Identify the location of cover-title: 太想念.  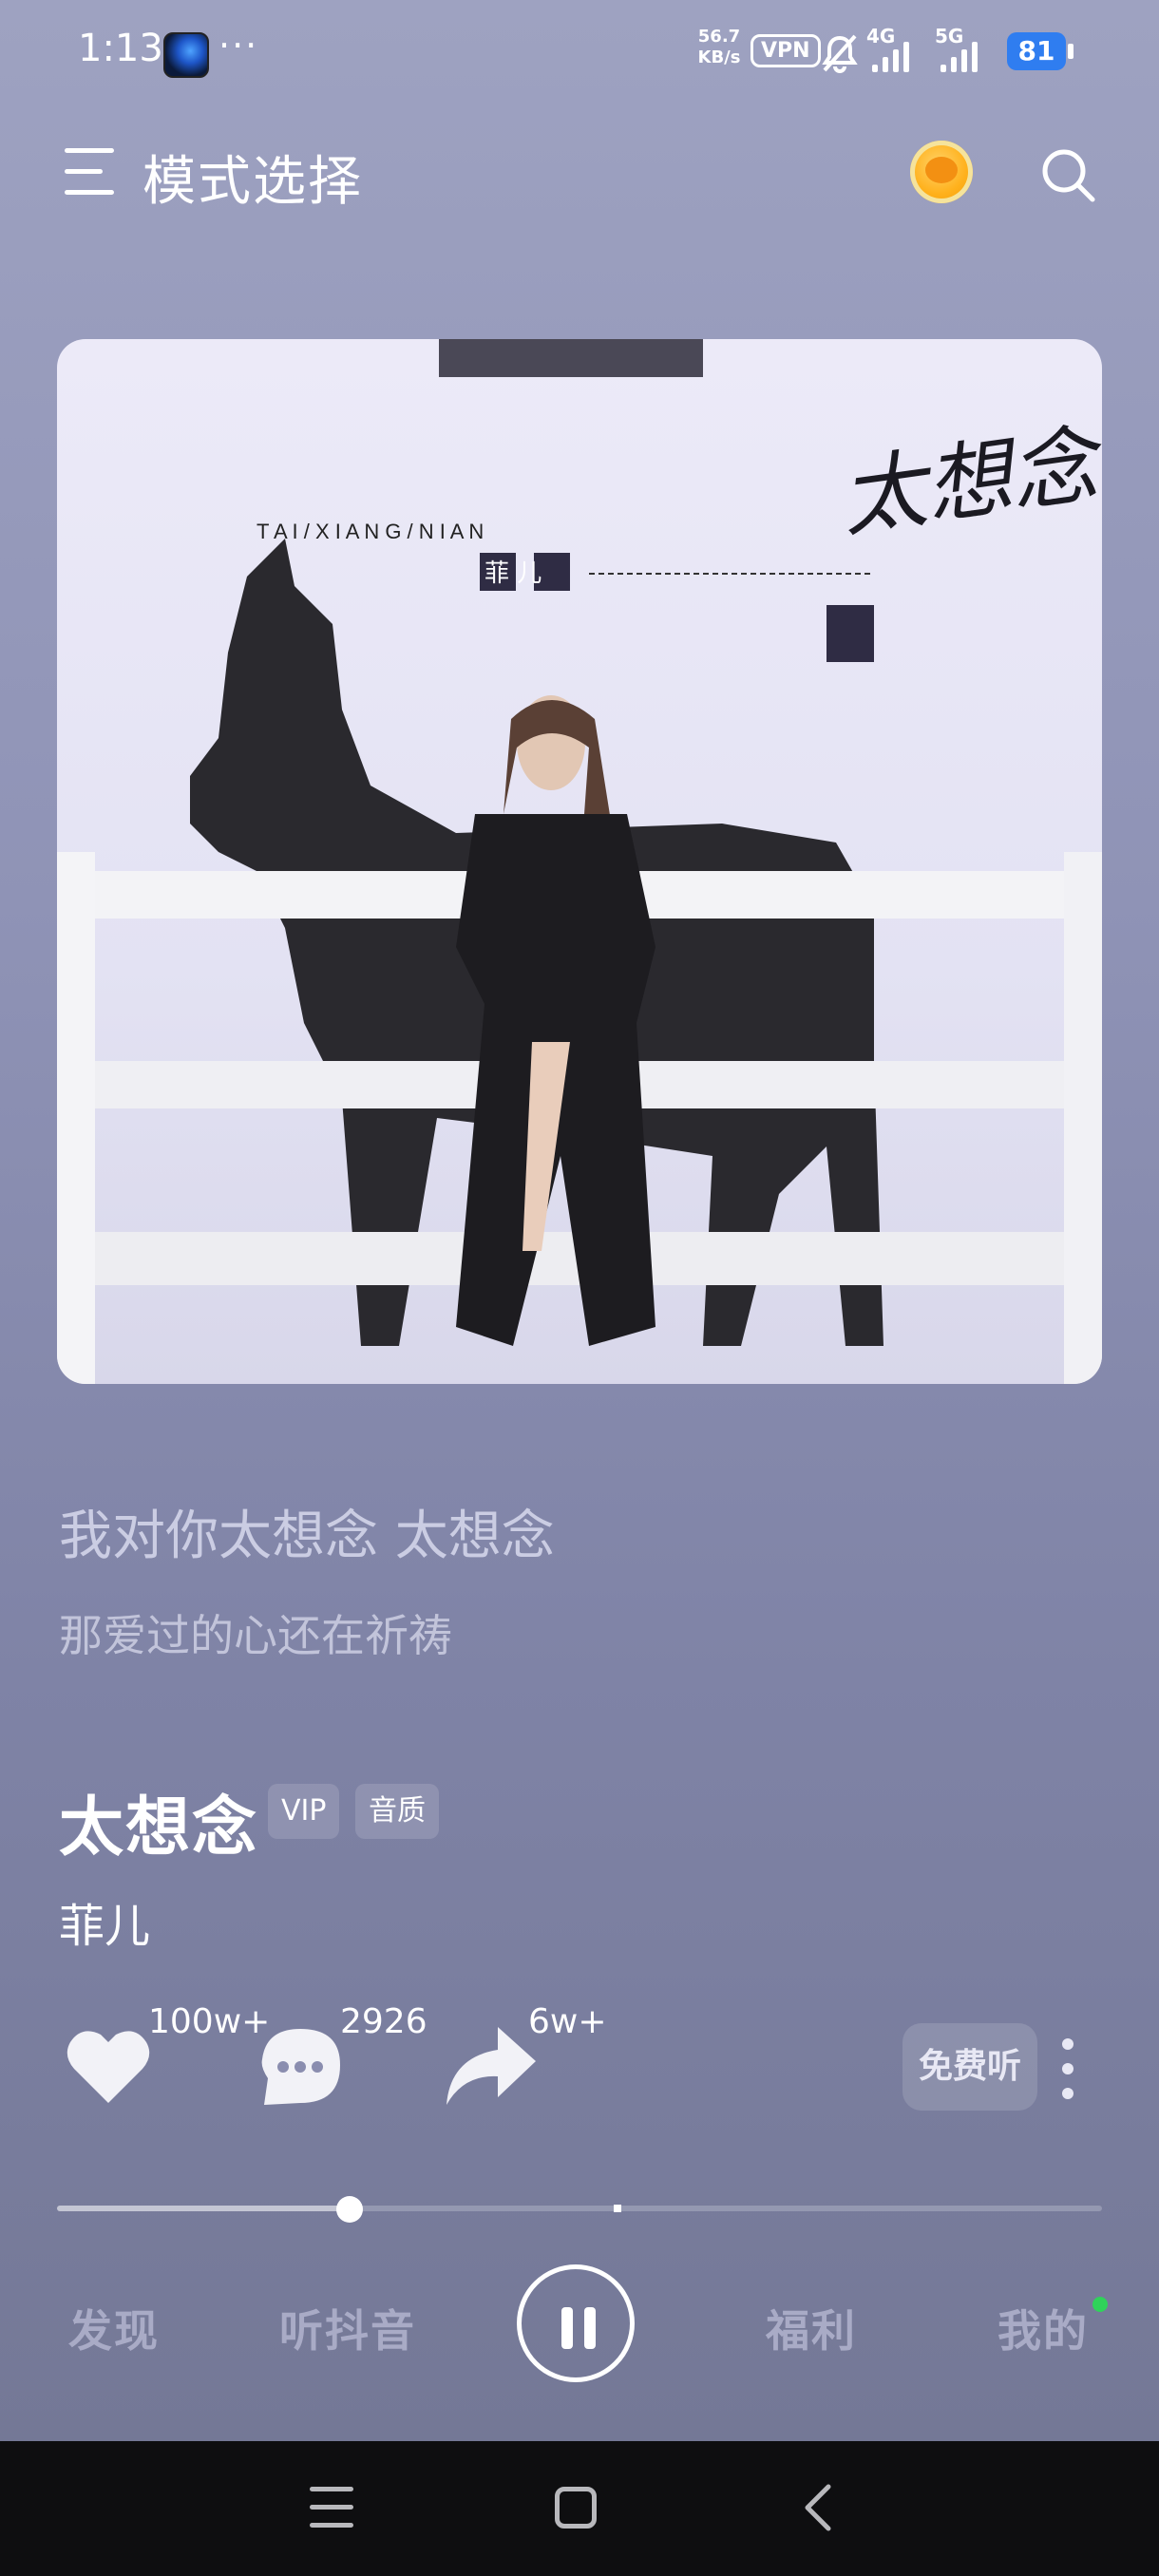
(968, 482).